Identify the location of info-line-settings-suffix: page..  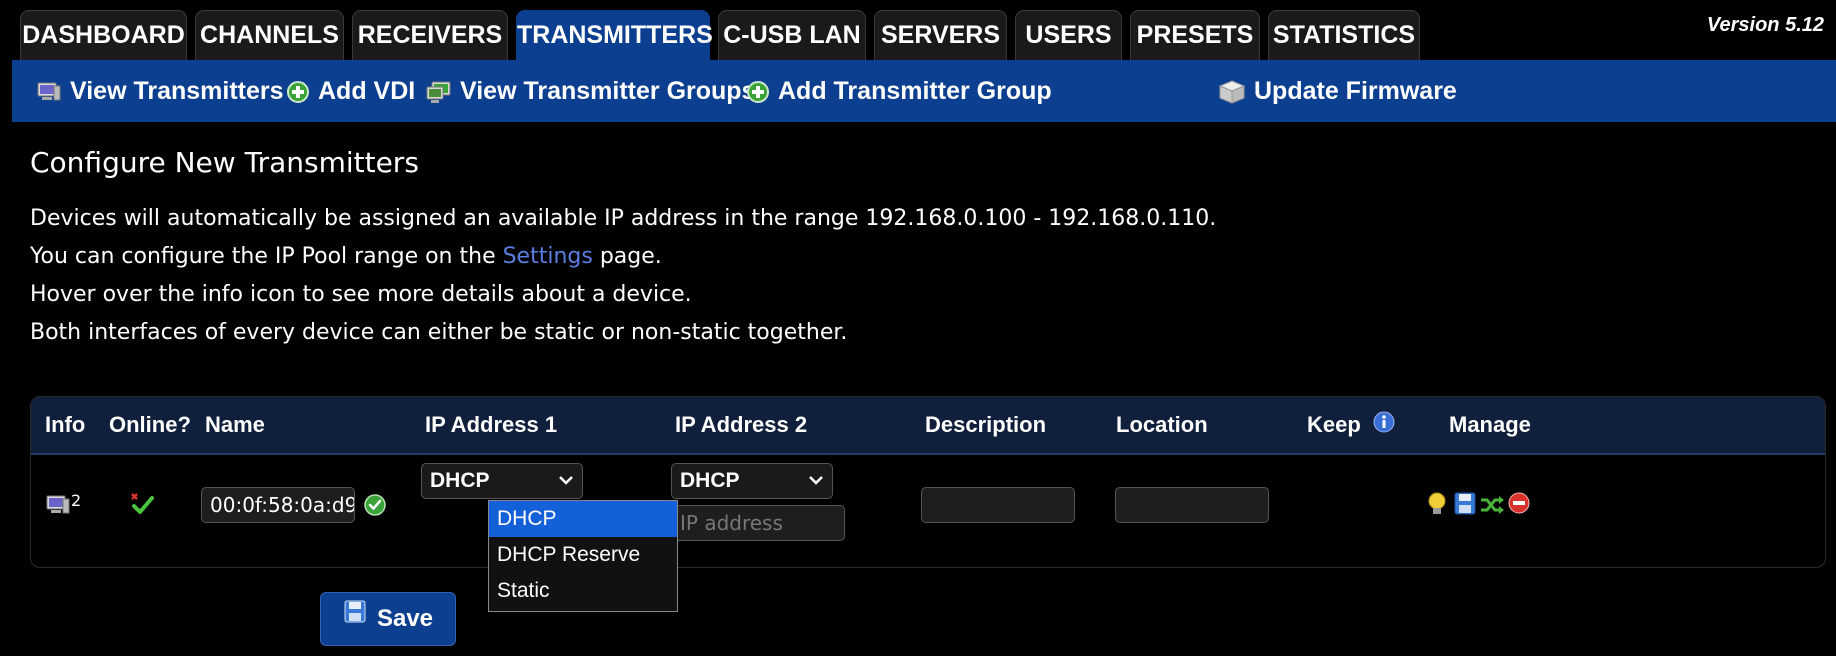
(627, 256).